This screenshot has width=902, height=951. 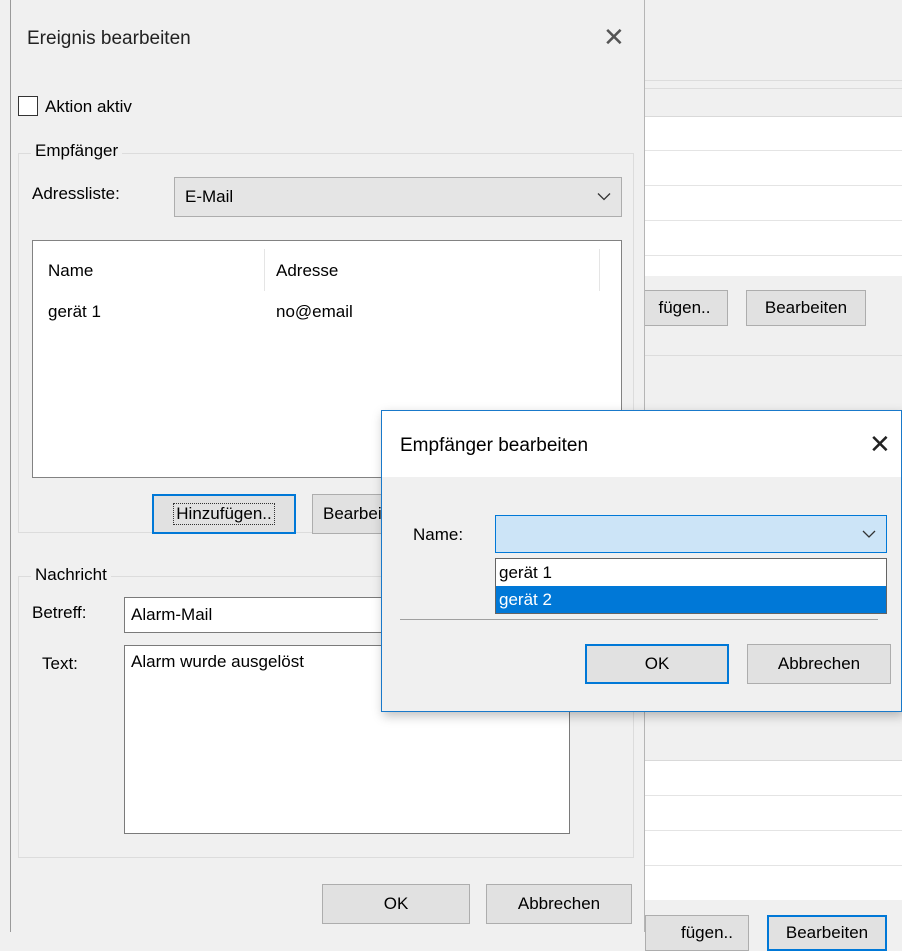 I want to click on separator, so click(x=639, y=619).